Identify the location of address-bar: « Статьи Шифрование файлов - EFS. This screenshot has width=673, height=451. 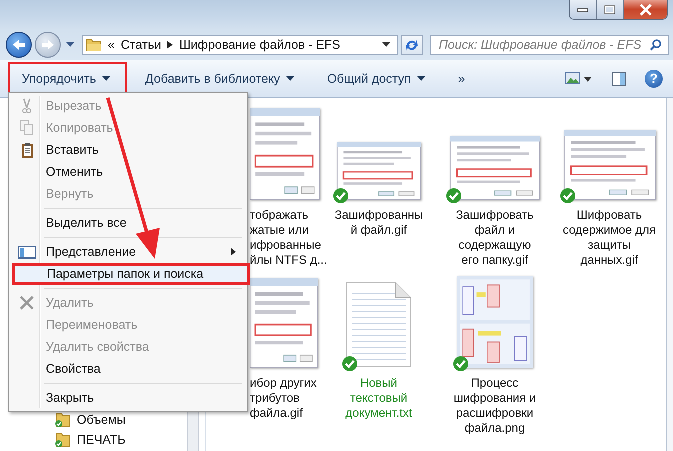
(240, 45).